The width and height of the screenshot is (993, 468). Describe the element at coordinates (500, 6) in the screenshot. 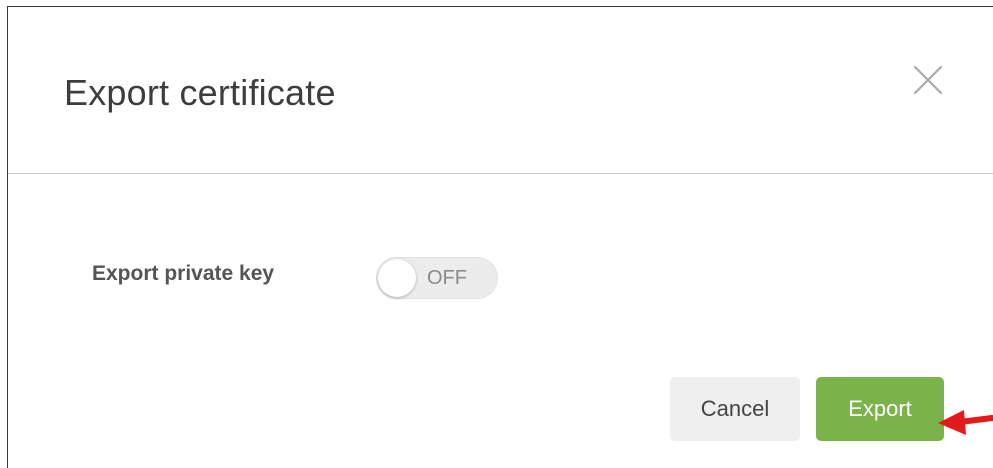

I see `frame-top-border` at that location.